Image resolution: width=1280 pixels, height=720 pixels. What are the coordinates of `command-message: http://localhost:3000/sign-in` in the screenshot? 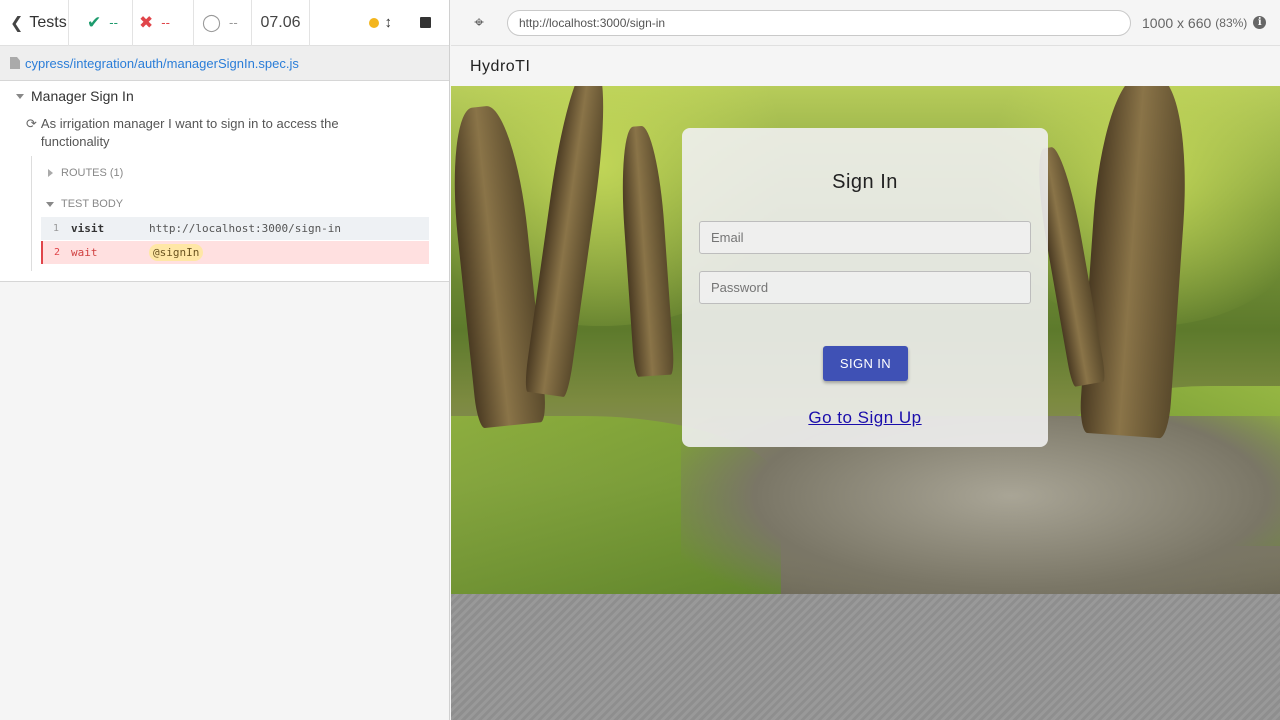 It's located at (245, 228).